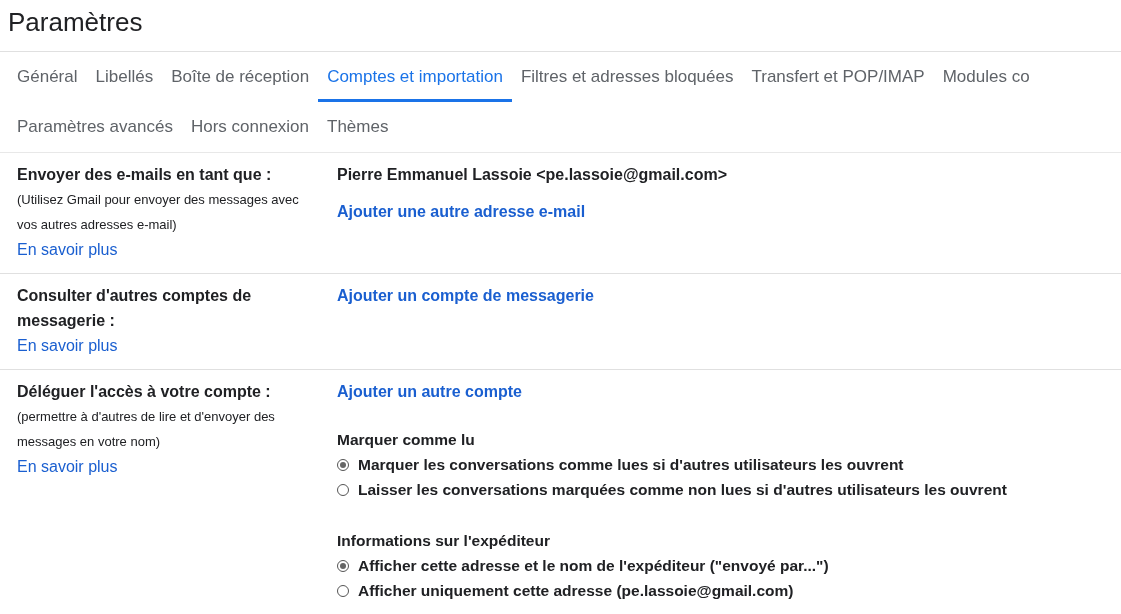  What do you see at coordinates (158, 212) in the screenshot?
I see `section-description: (Utilisez Gmail pour envoyer des messages avec vos autres adresses e-mail)` at bounding box center [158, 212].